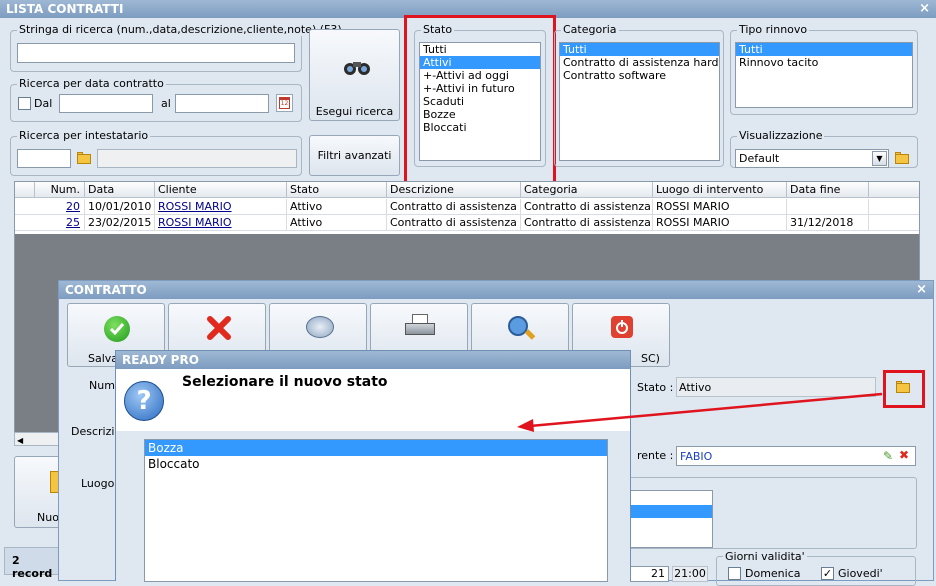 The image size is (936, 586). Describe the element at coordinates (197, 158) in the screenshot. I see `owner-name-display` at that location.